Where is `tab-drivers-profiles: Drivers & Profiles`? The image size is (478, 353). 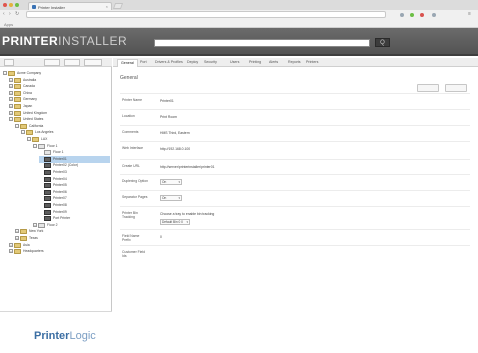 tab-drivers-profiles: Drivers & Profiles is located at coordinates (169, 63).